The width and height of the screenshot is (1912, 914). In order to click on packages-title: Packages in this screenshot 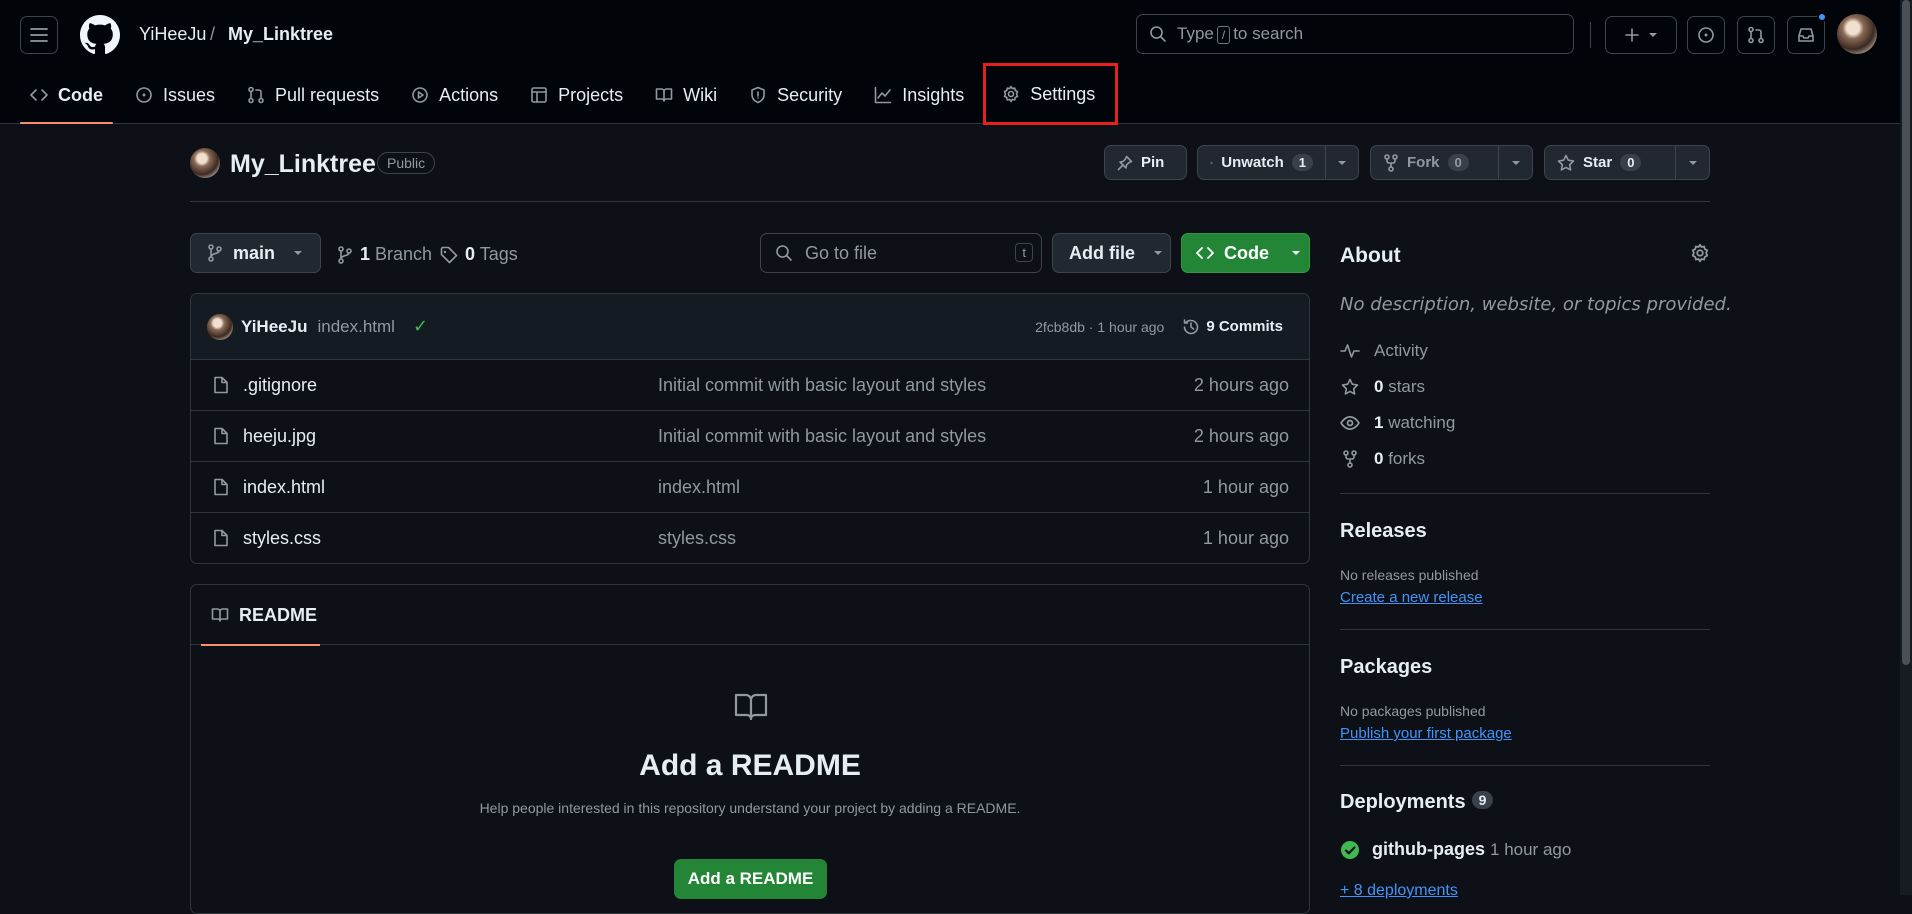, I will do `click(1386, 667)`.